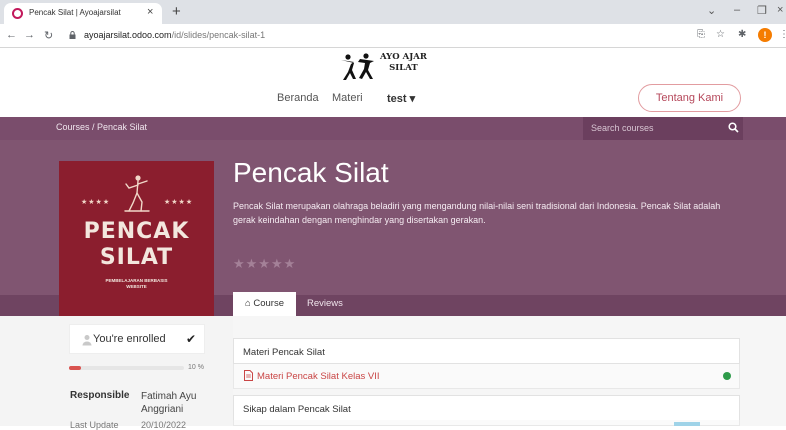 The image size is (786, 430). What do you see at coordinates (179, 202) in the screenshot?
I see `cover-stars-right: ★★★★` at bounding box center [179, 202].